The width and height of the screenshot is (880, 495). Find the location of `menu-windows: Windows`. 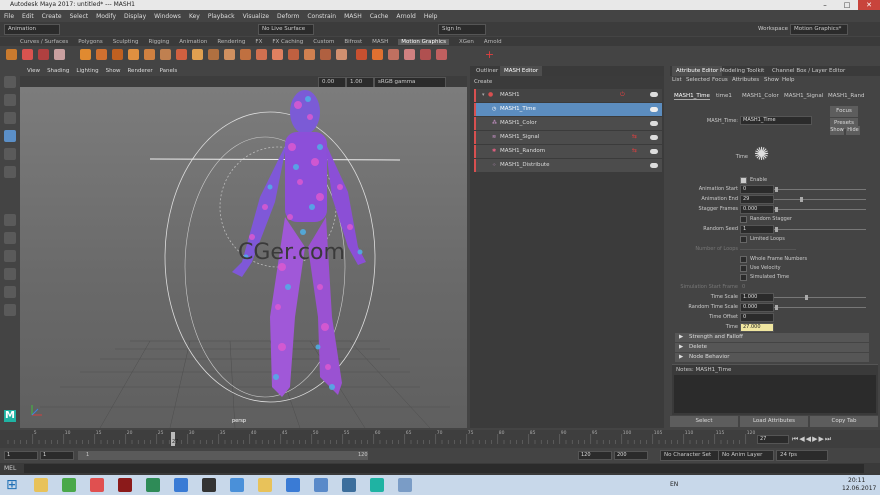

menu-windows: Windows is located at coordinates (167, 16).